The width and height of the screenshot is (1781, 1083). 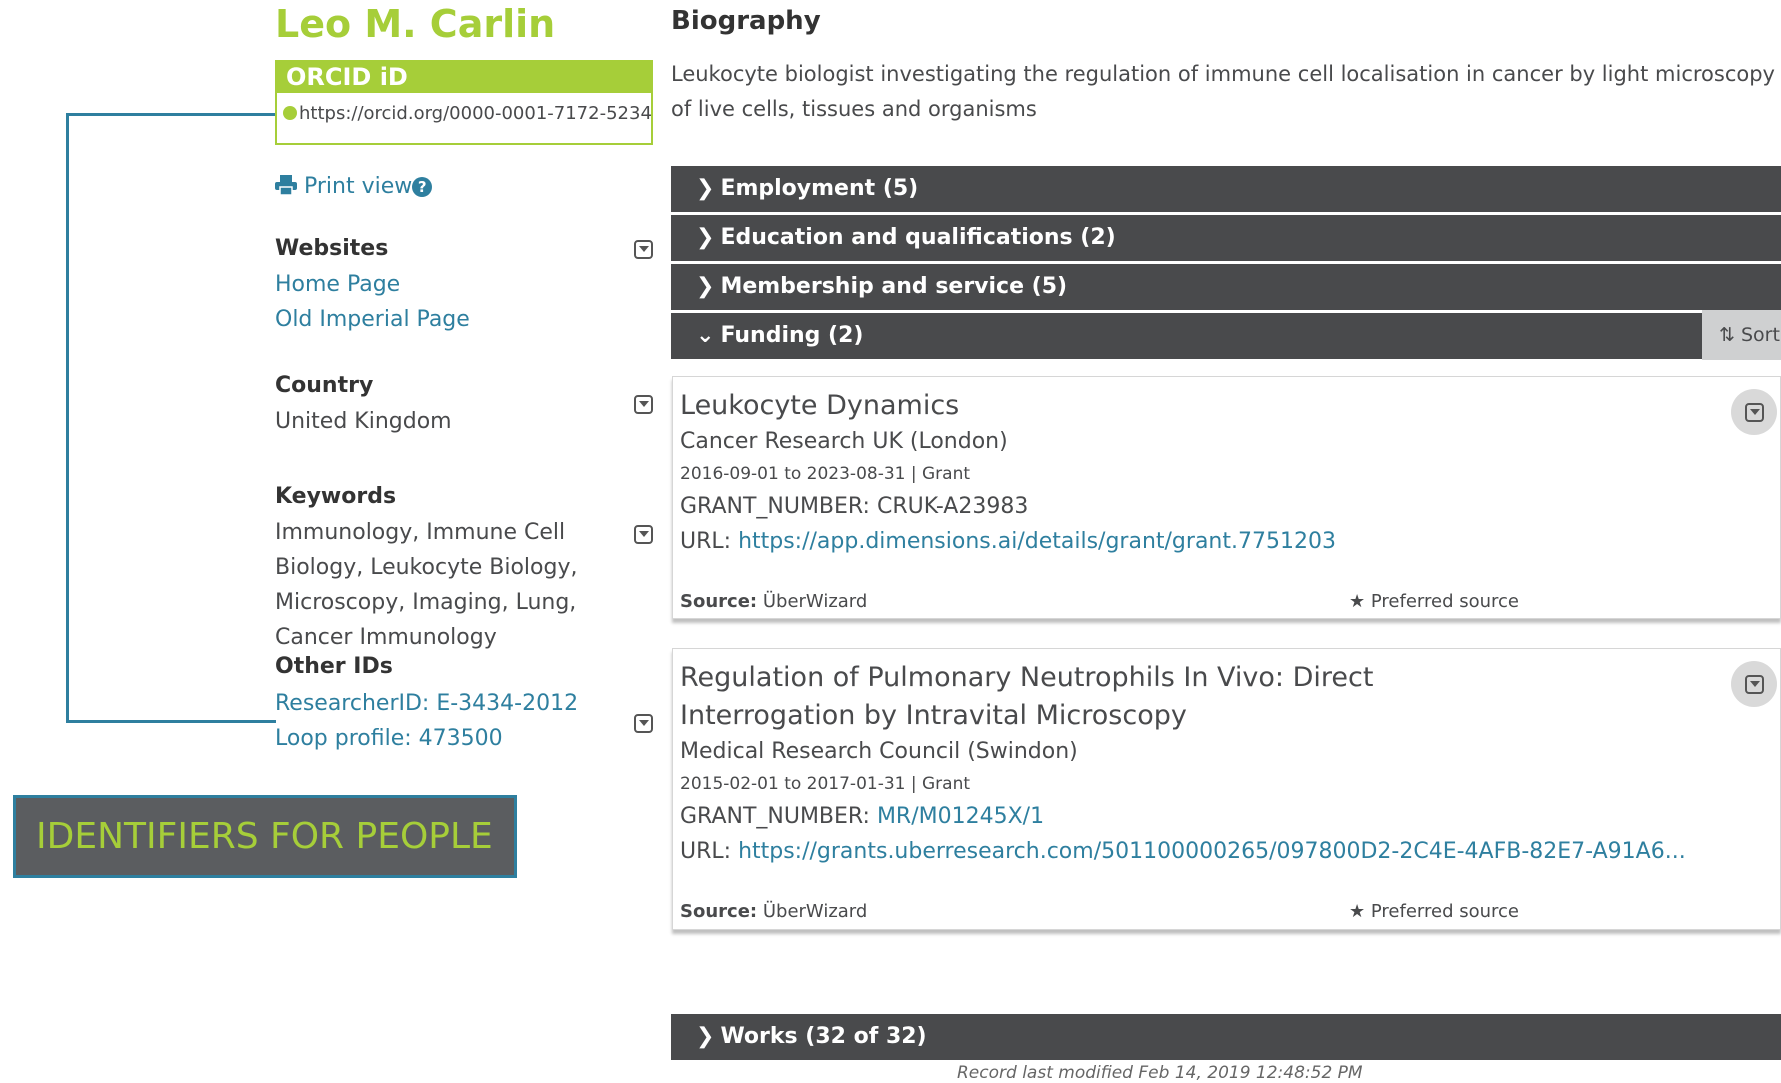 I want to click on print-view-label: Print view, so click(x=358, y=186).